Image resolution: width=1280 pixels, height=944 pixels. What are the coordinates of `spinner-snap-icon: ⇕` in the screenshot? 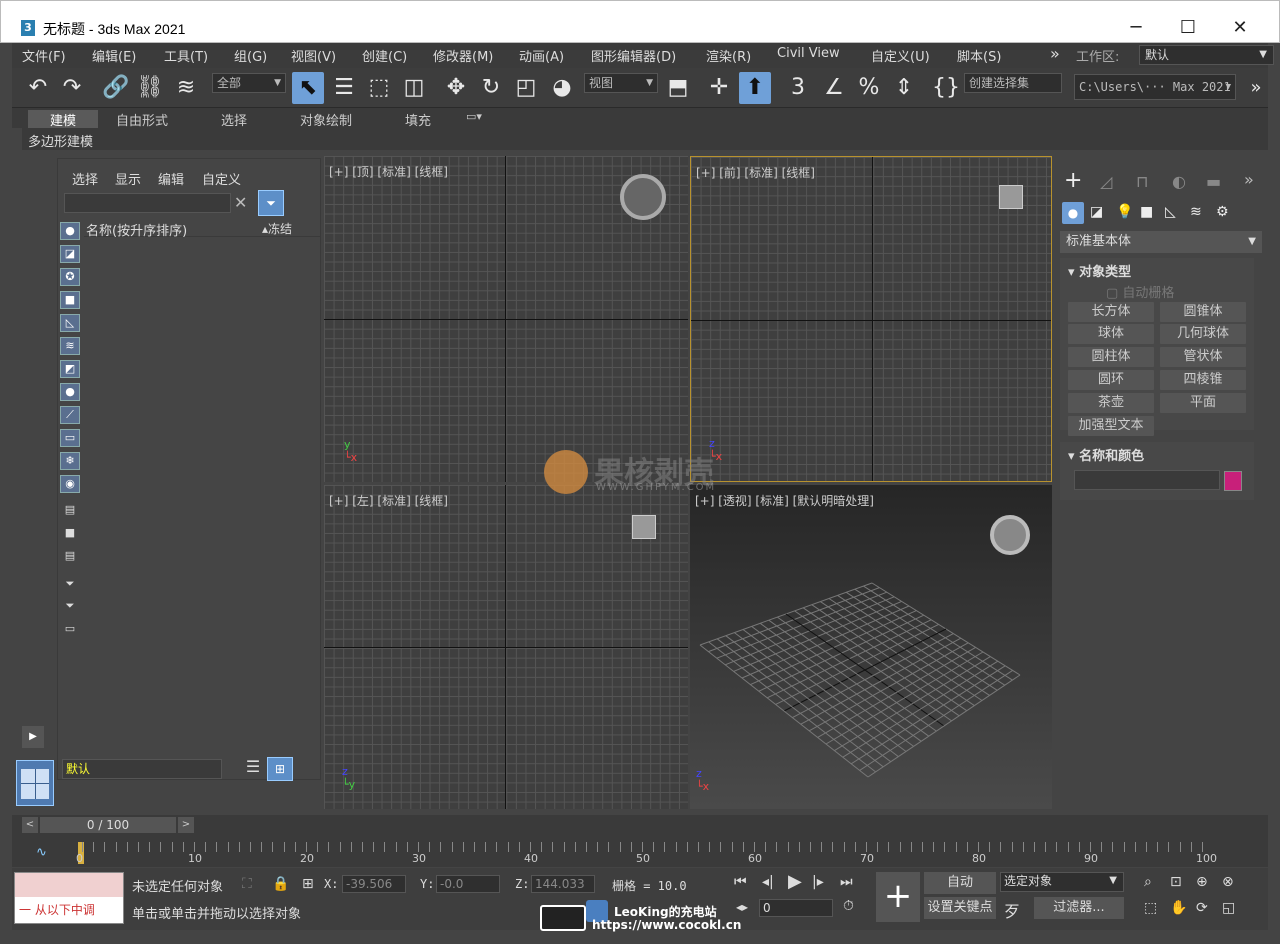 It's located at (904, 88).